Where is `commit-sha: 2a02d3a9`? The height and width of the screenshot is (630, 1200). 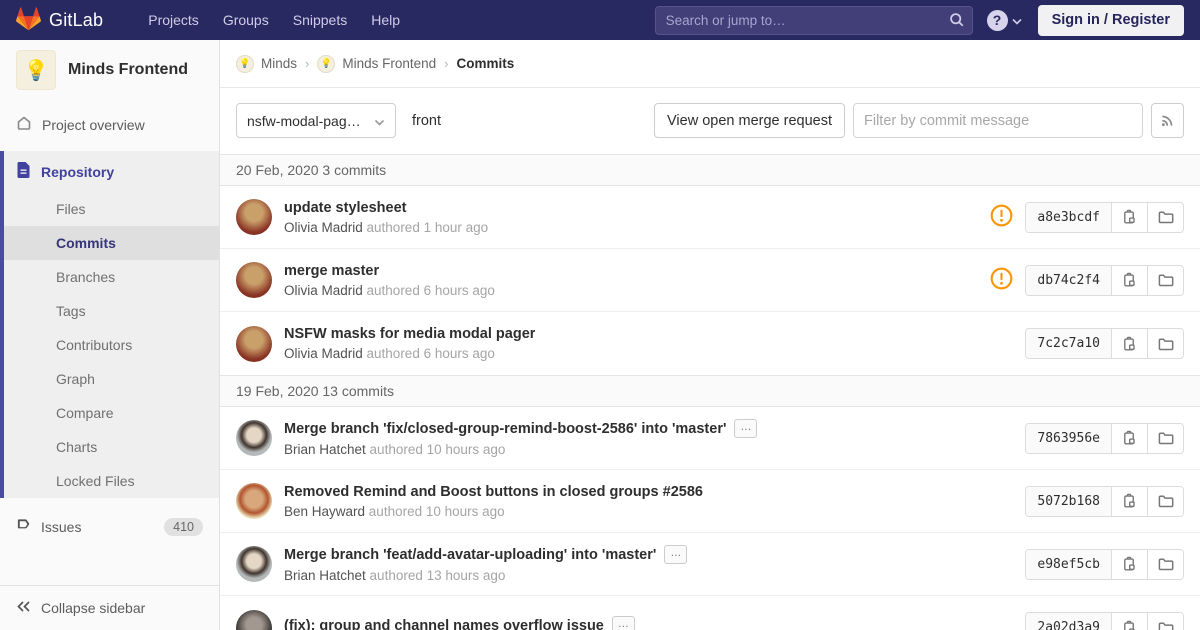
commit-sha: 2a02d3a9 is located at coordinates (1068, 621).